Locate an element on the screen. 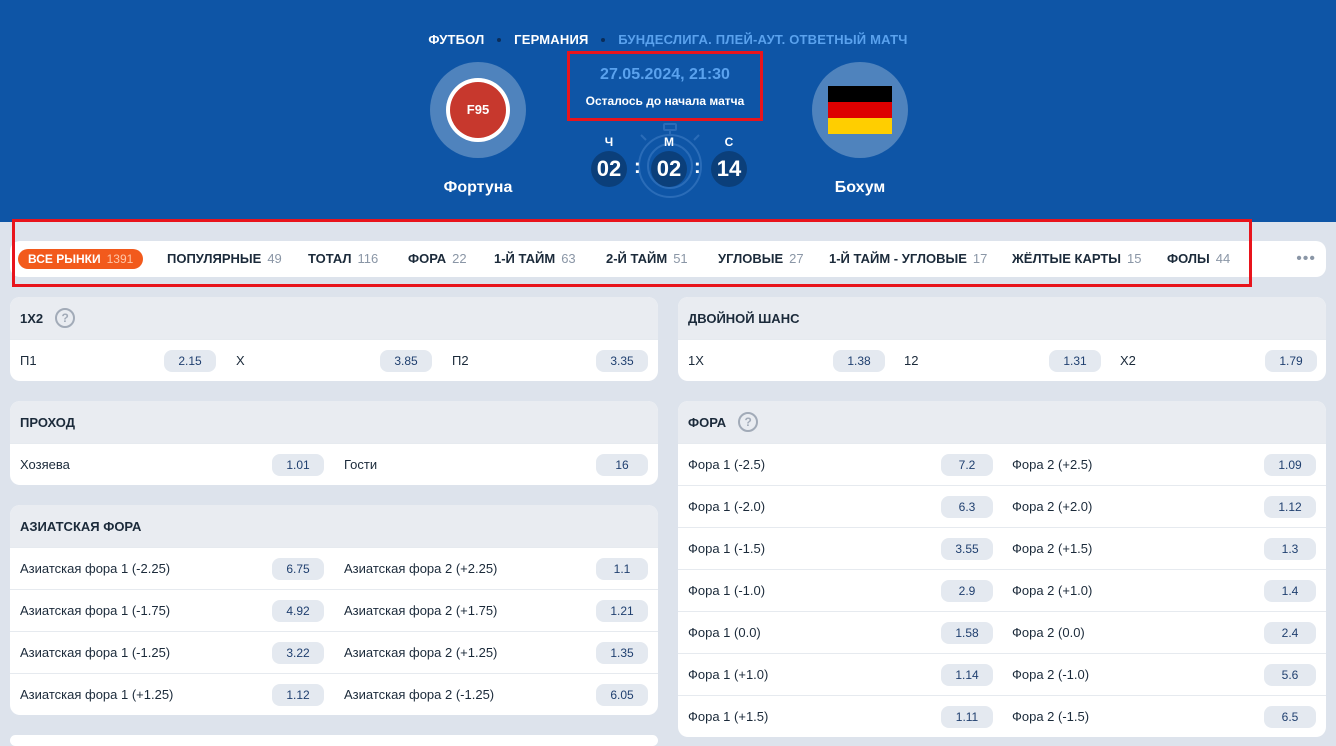 The width and height of the screenshot is (1336, 746). odds-button: 1.38 is located at coordinates (859, 361).